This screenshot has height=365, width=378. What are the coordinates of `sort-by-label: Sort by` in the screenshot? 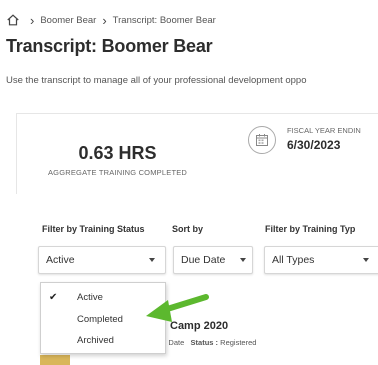 It's located at (188, 229).